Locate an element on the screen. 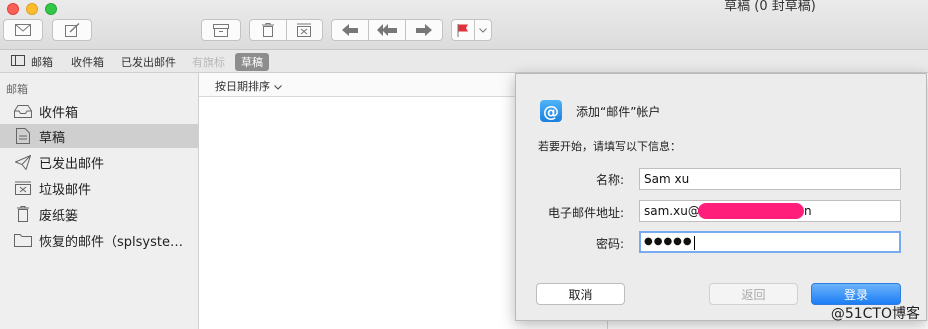 This screenshot has width=928, height=329. password-field: ●●●●● is located at coordinates (770, 242).